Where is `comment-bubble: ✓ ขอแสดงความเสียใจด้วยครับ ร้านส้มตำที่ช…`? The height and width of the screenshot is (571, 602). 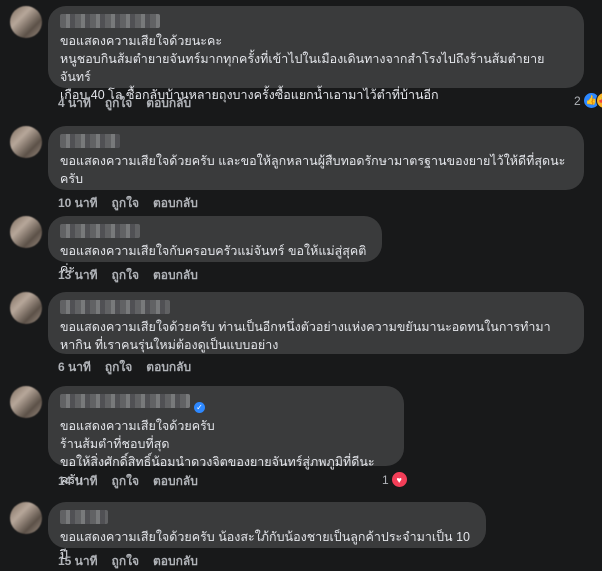
comment-bubble: ✓ ขอแสดงความเสียใจด้วยครับ ร้านส้มตำที่ช… is located at coordinates (226, 436).